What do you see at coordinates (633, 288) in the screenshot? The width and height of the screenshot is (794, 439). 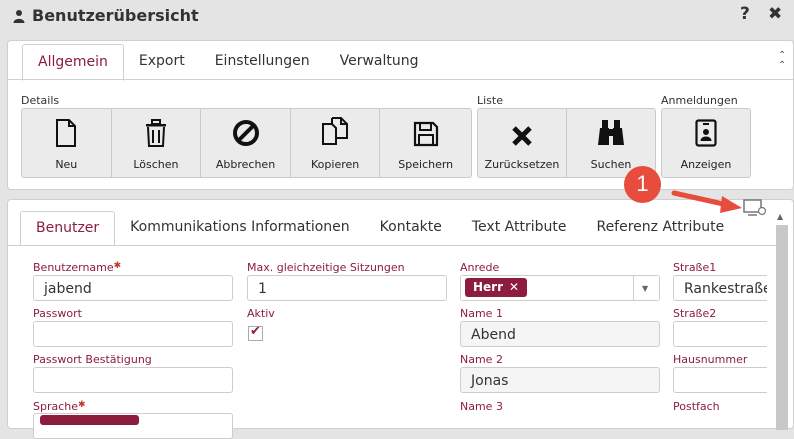 I see `select-separator` at bounding box center [633, 288].